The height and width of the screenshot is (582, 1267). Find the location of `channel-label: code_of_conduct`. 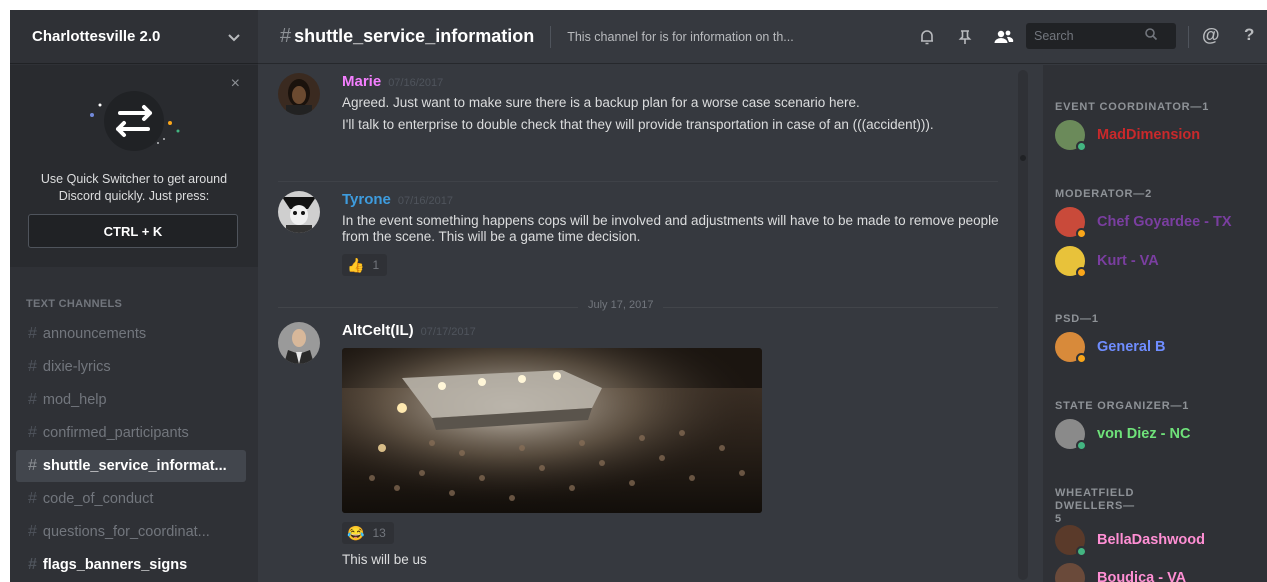

channel-label: code_of_conduct is located at coordinates (98, 499).